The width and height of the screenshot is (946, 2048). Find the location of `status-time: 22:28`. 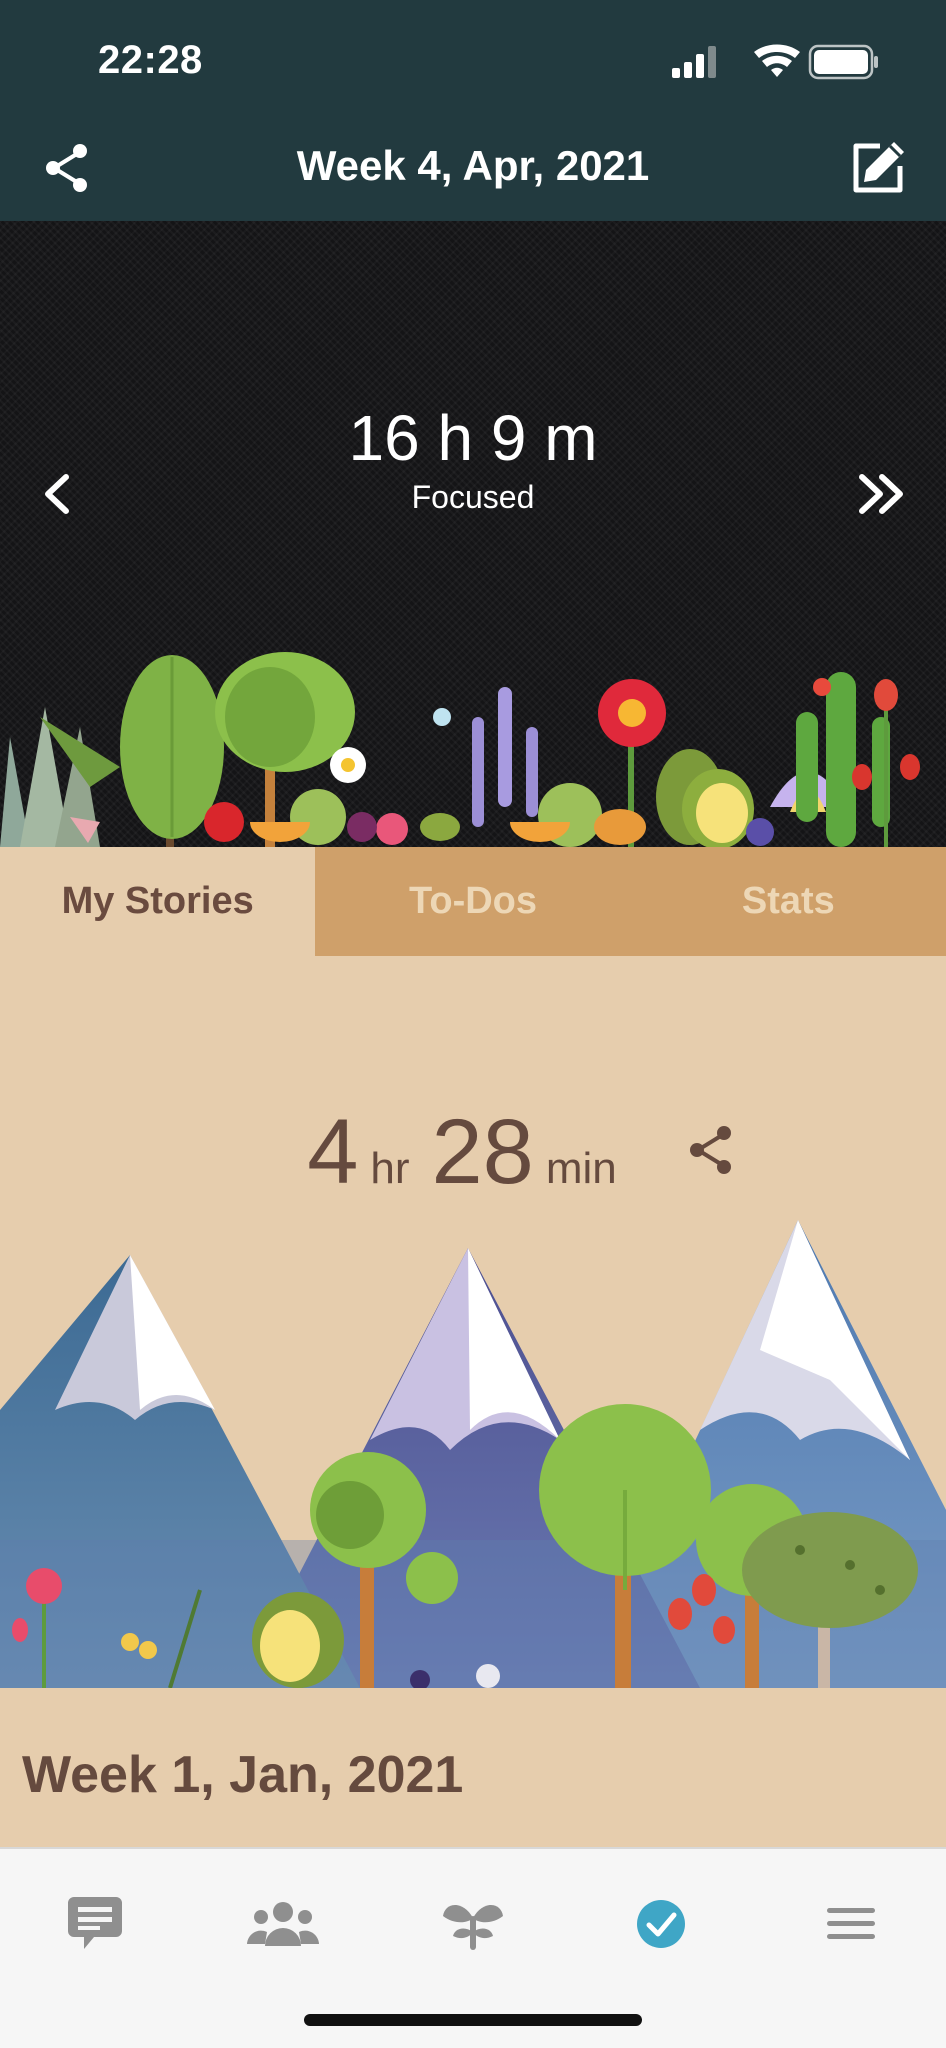

status-time: 22:28 is located at coordinates (150, 60).